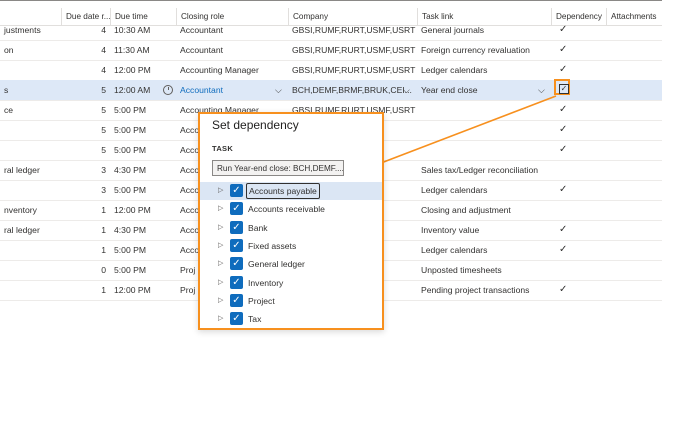 Image resolution: width=700 pixels, height=441 pixels. I want to click on tree-item: ▷ ✓ Accounts payable, so click(291, 191).